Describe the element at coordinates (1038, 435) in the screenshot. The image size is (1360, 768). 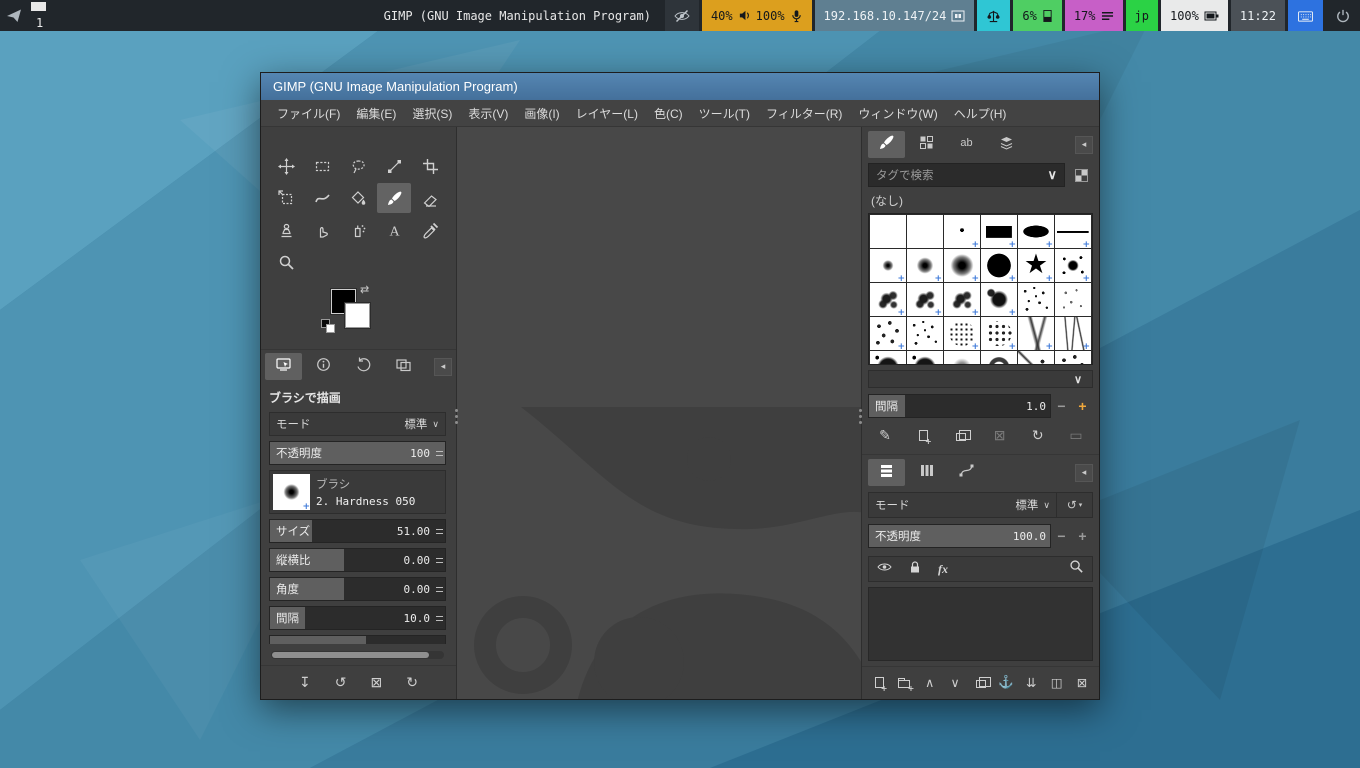
I see `refresh-brushes-button: ↻` at that location.